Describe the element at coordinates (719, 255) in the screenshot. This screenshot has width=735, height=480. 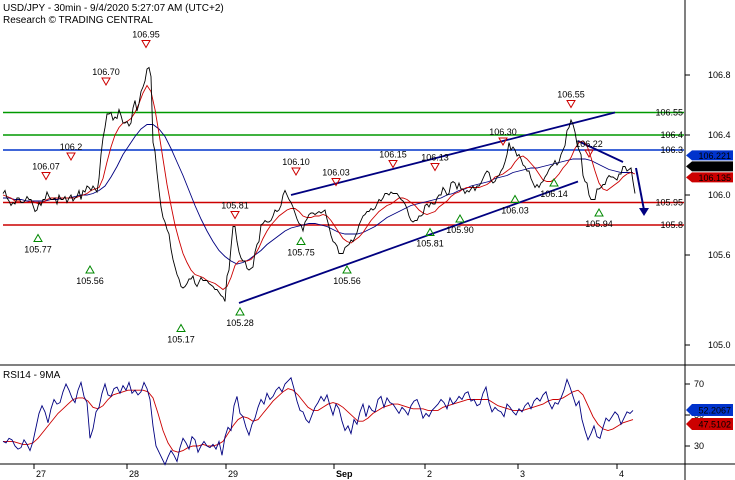
I see `price-axis-label: 105.6` at that location.